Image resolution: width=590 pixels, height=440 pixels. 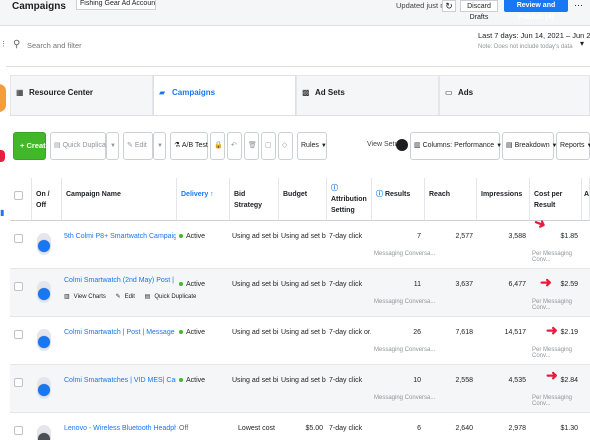 I want to click on col-results: ⓘ Results, so click(x=398, y=199).